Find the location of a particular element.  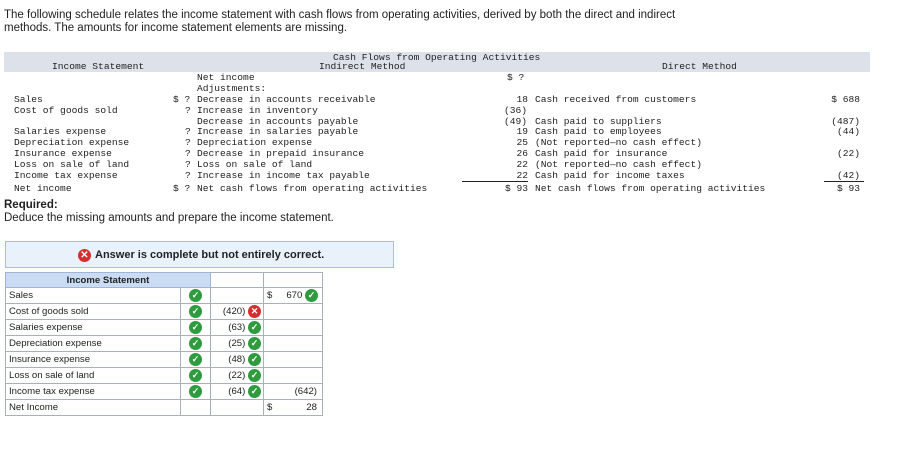

is-item: Cost of goods sold is located at coordinates (66, 110).